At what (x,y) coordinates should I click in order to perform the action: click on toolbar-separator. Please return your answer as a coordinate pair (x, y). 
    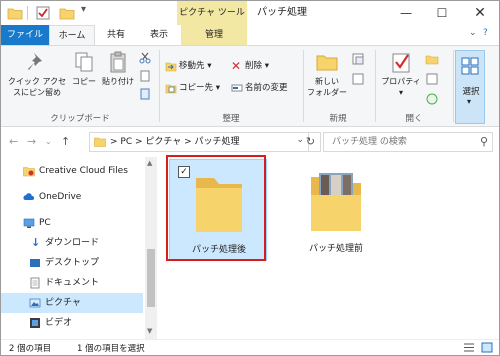
    Looking at the image, I should click on (27, 13).